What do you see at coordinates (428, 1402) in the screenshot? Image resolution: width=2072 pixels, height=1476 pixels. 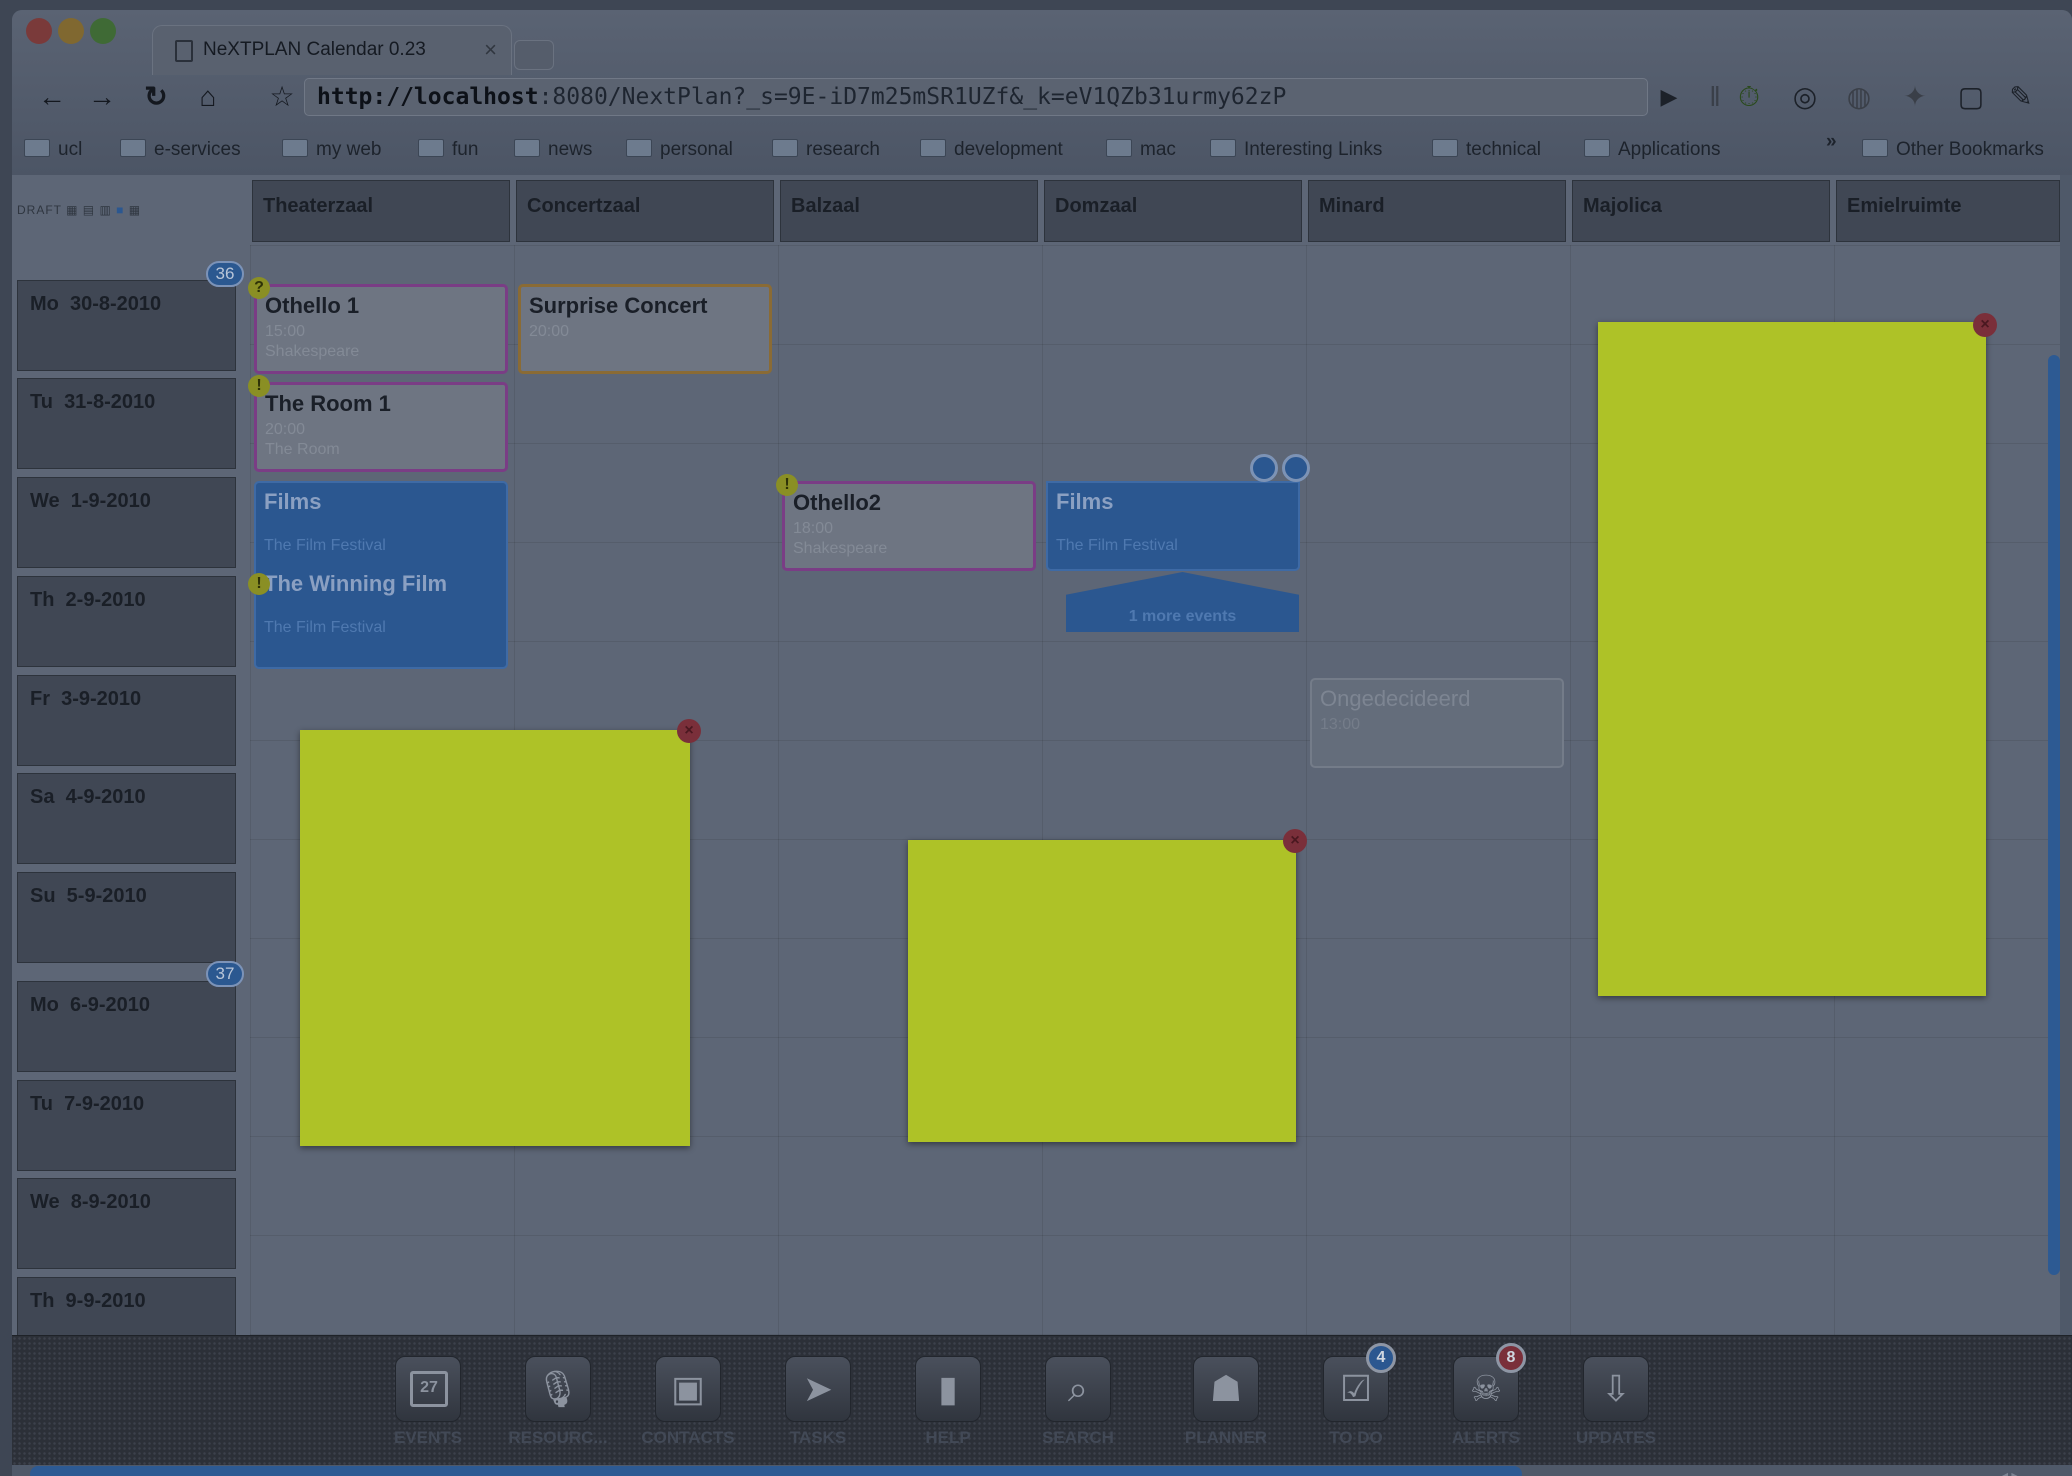 I see `dock-events-button: 27 EVENTS` at bounding box center [428, 1402].